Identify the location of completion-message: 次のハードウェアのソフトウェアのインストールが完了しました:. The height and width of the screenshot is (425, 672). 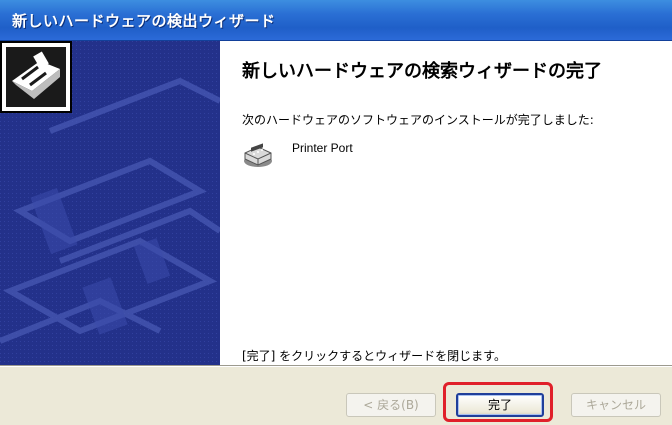
(418, 120).